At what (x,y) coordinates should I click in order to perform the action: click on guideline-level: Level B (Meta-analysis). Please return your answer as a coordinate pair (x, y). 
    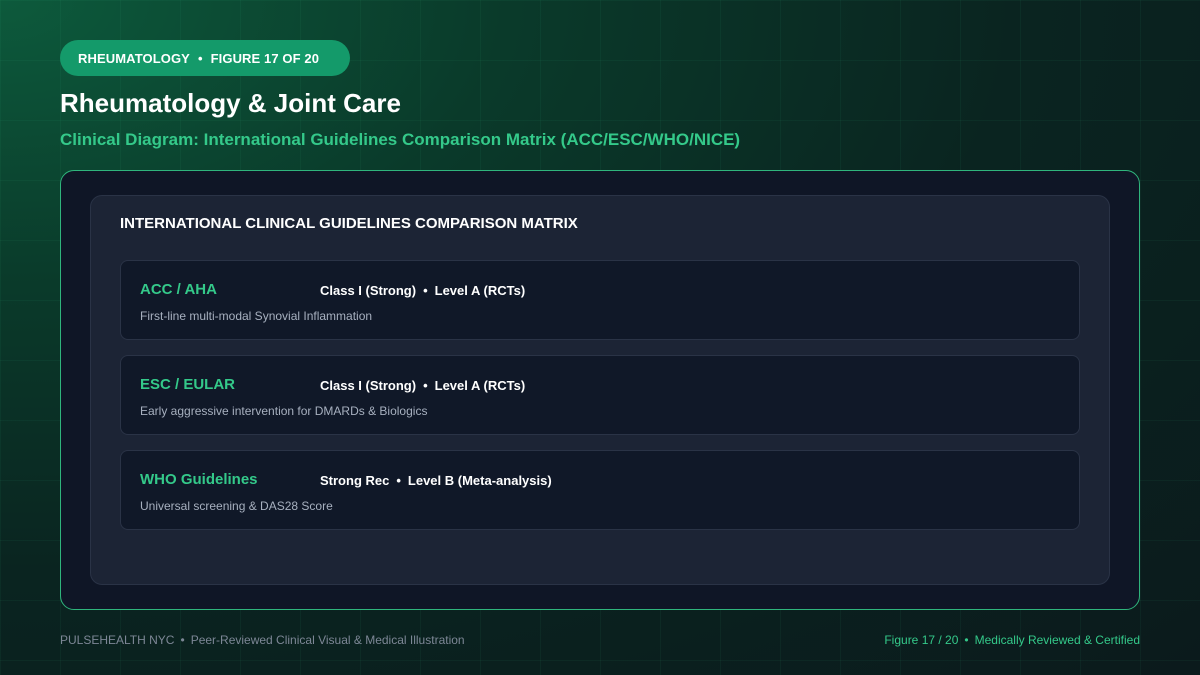
    Looking at the image, I should click on (479, 480).